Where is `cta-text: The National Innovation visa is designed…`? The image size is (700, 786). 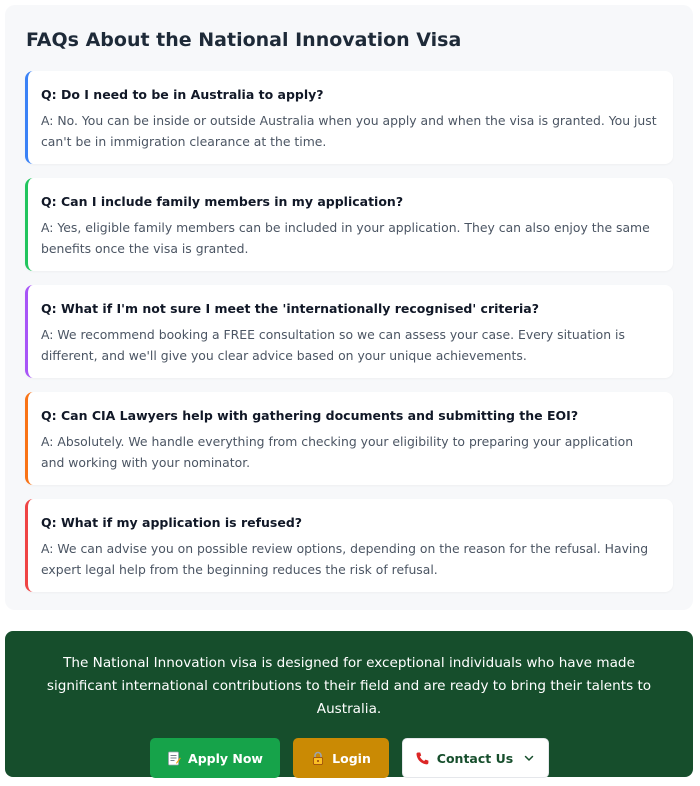 cta-text: The National Innovation visa is designed… is located at coordinates (349, 686).